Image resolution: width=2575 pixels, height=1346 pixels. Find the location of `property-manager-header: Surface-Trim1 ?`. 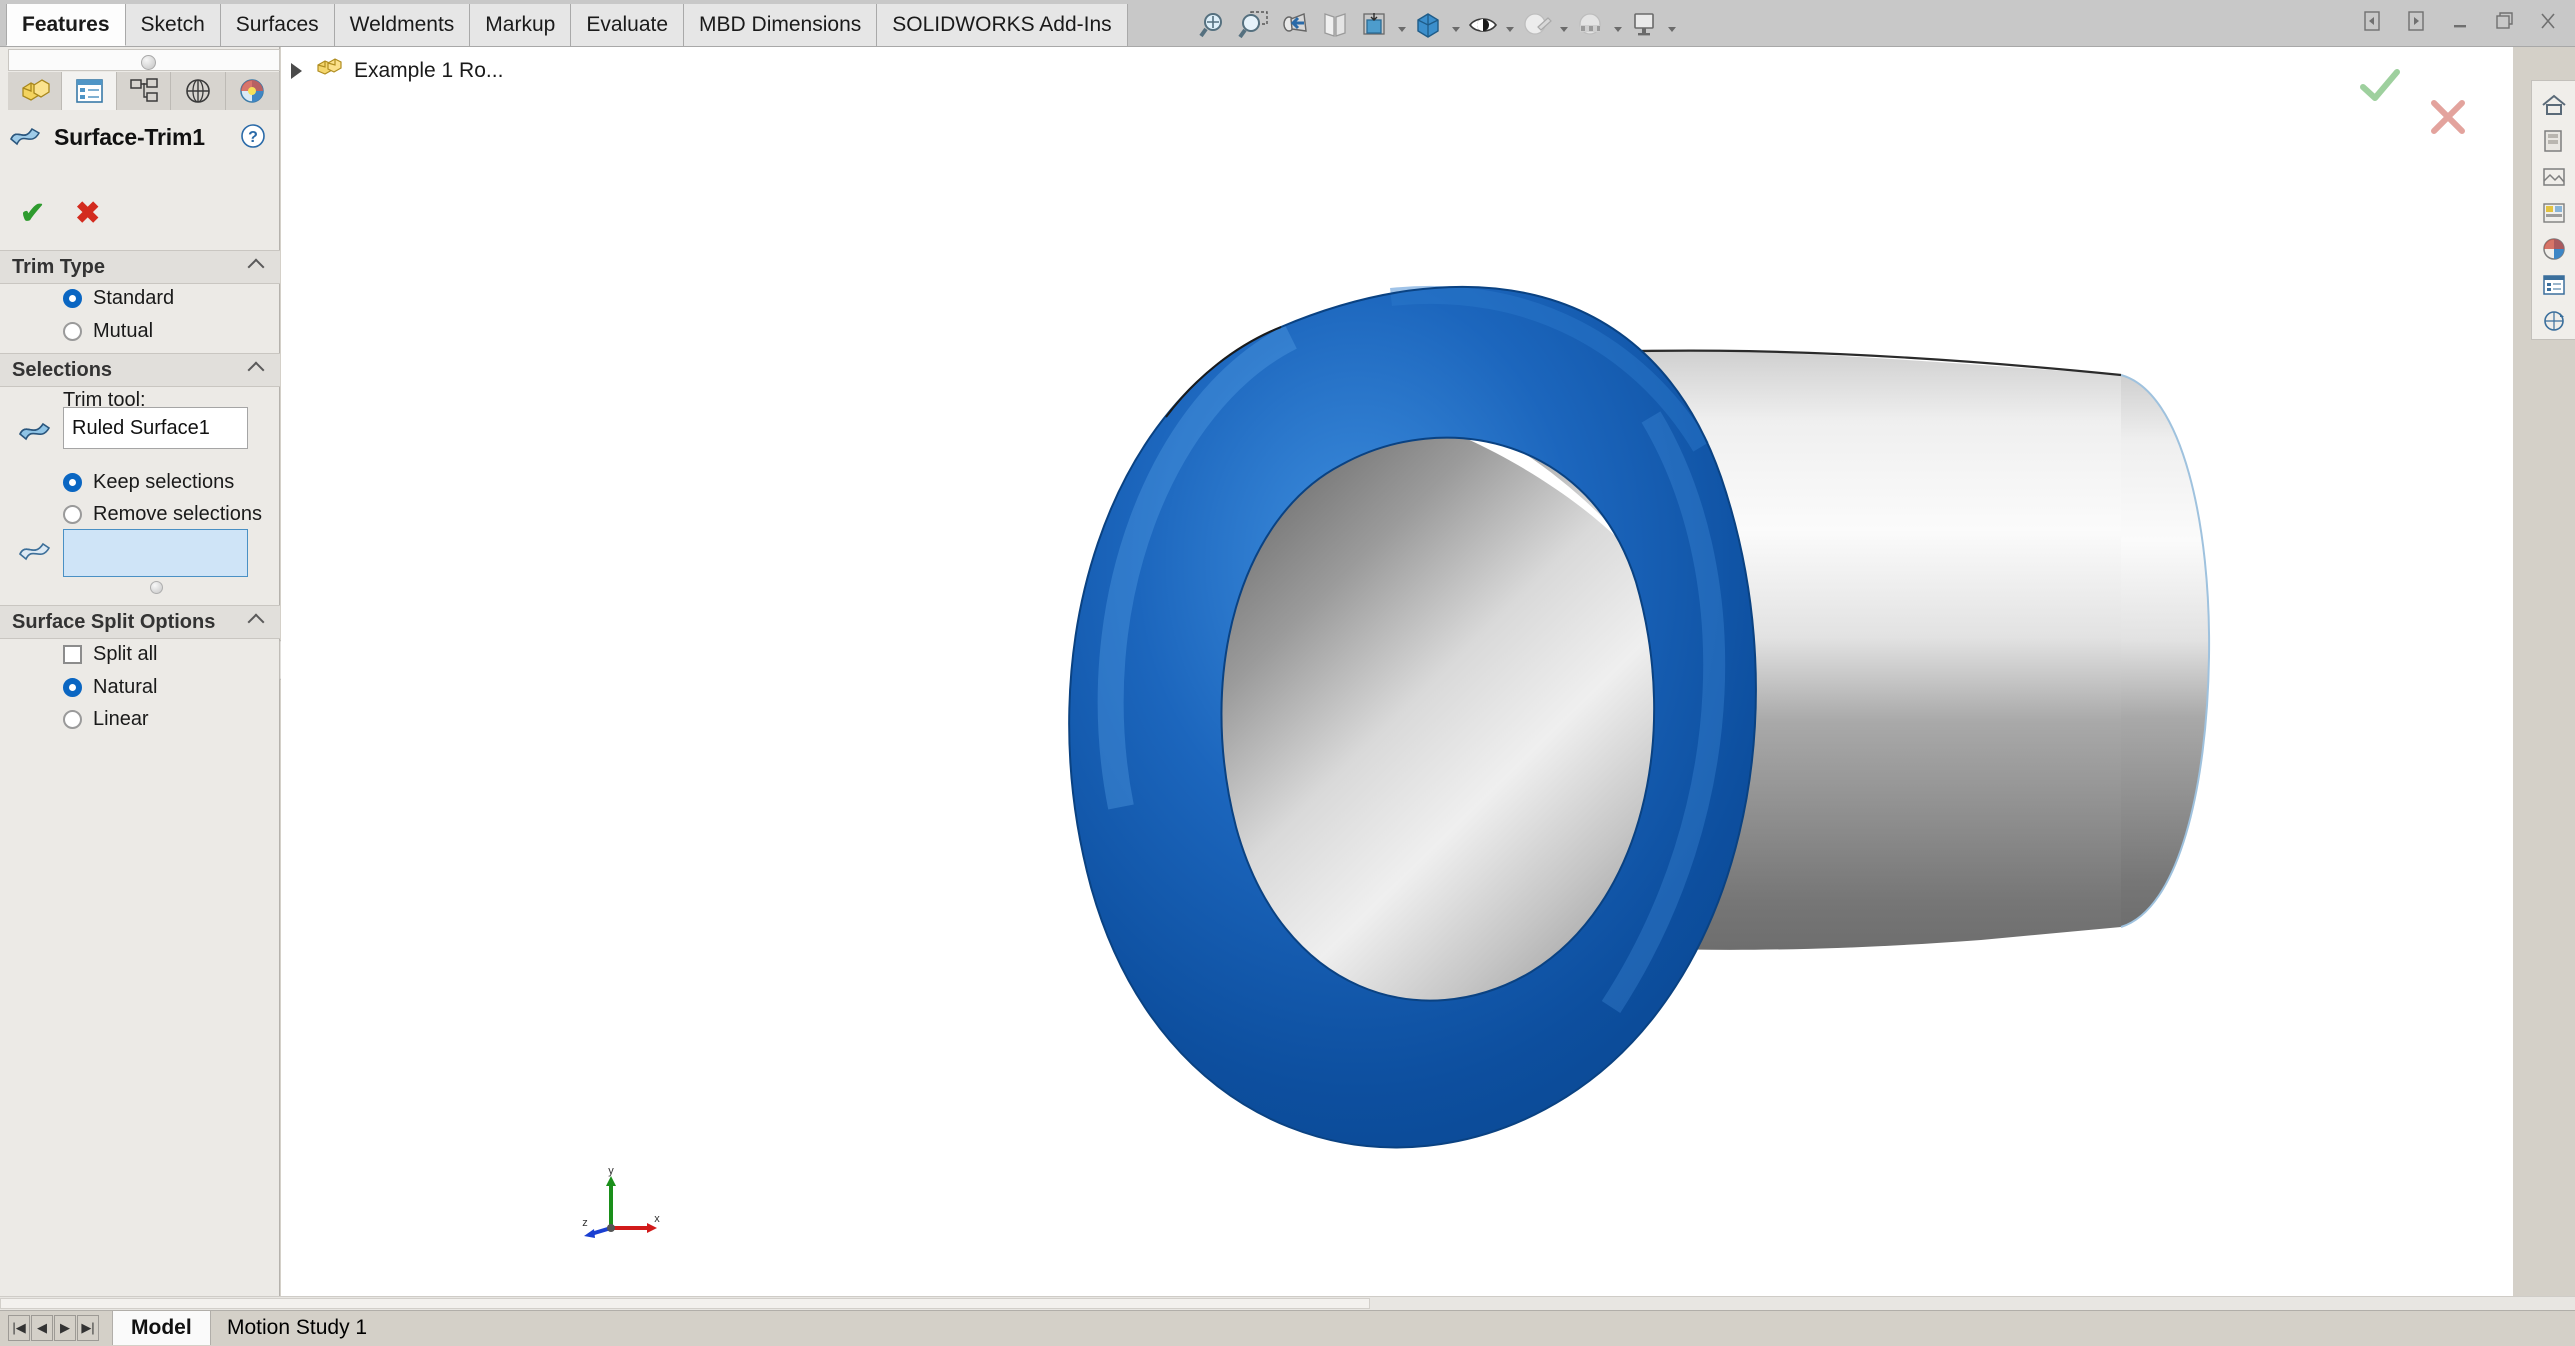

property-manager-header: Surface-Trim1 ? is located at coordinates (144, 137).